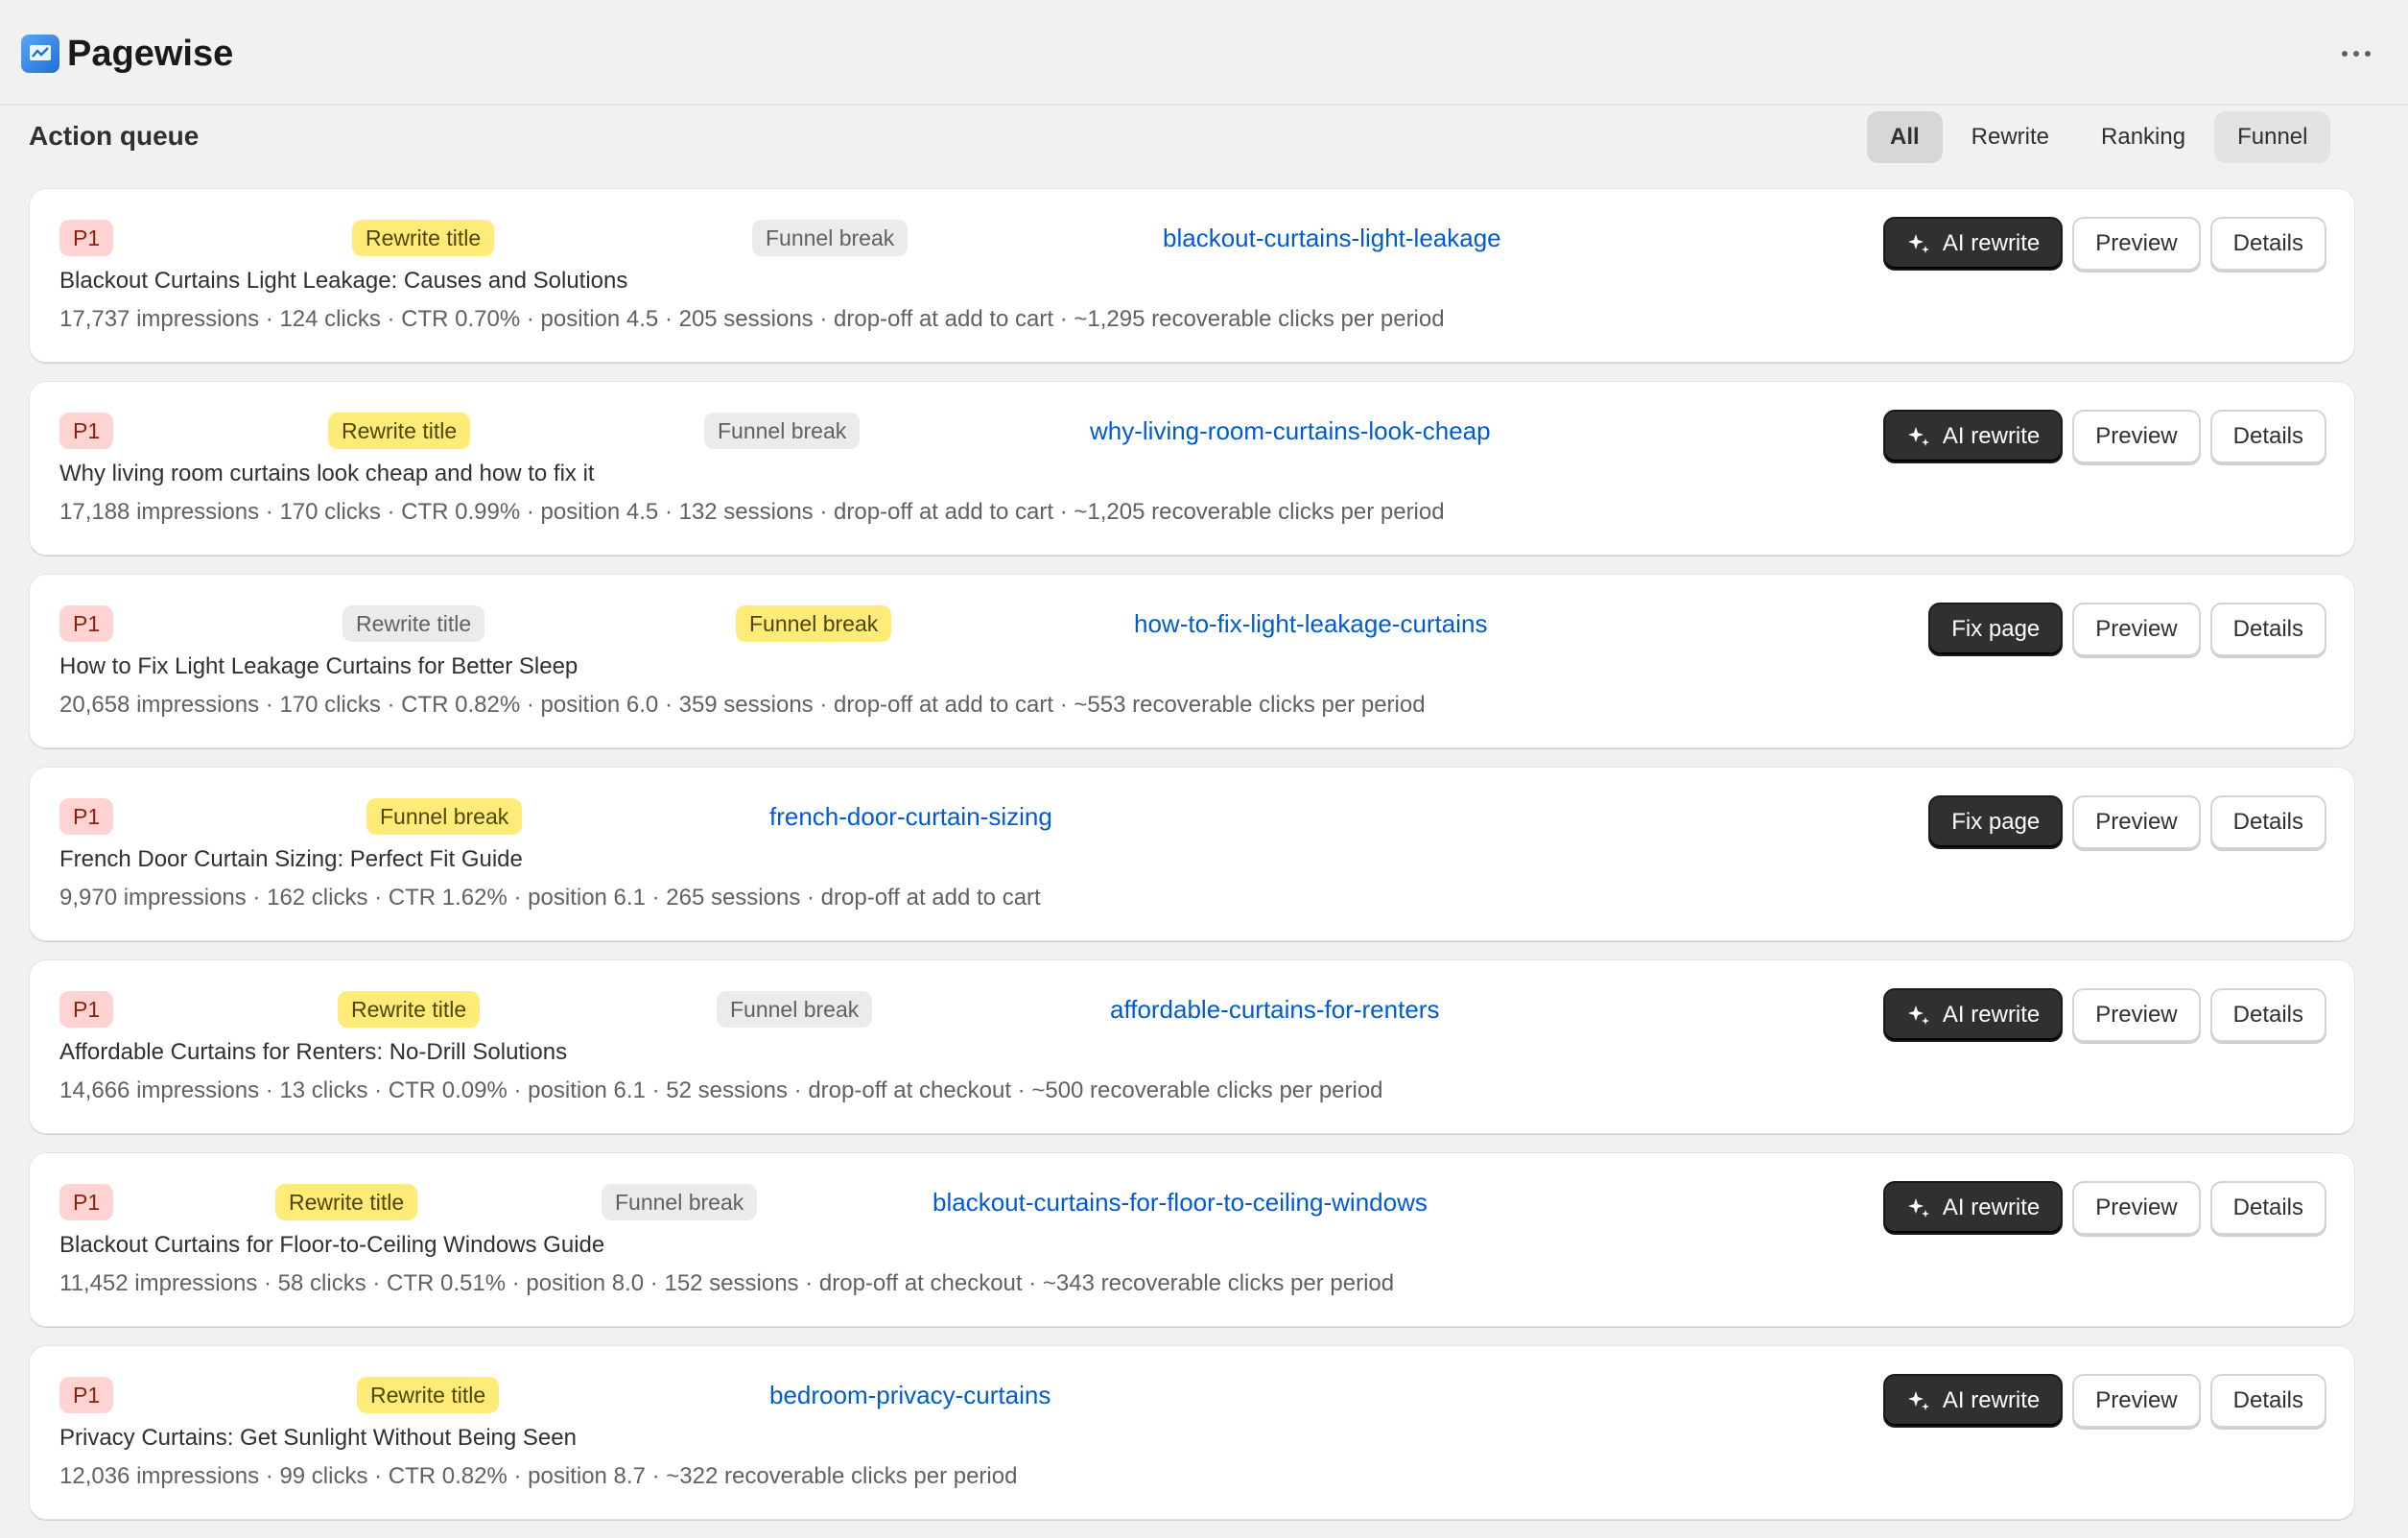 The height and width of the screenshot is (1538, 2408). I want to click on filter-tab-all: All, so click(1905, 137).